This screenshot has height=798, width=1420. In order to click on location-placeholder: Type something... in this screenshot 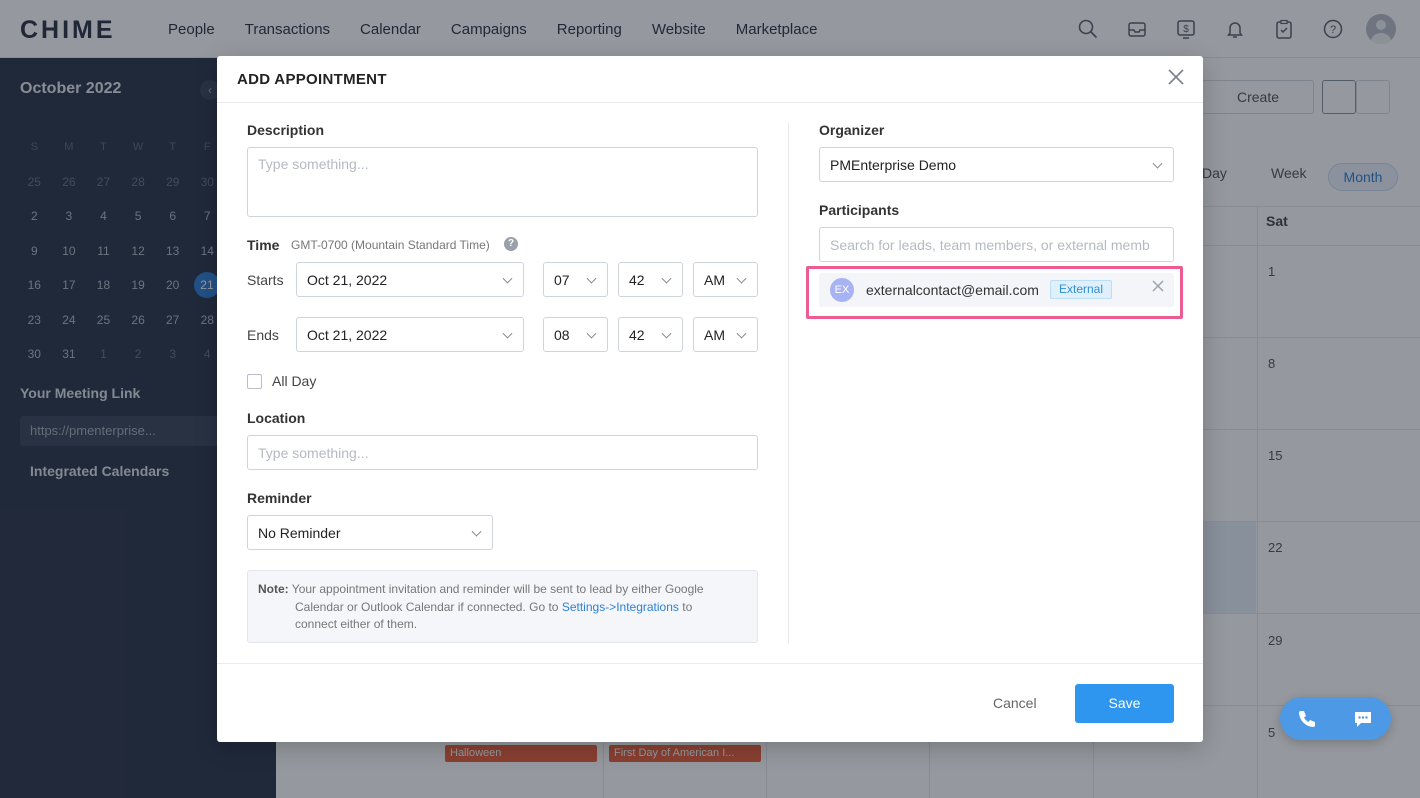, I will do `click(313, 452)`.